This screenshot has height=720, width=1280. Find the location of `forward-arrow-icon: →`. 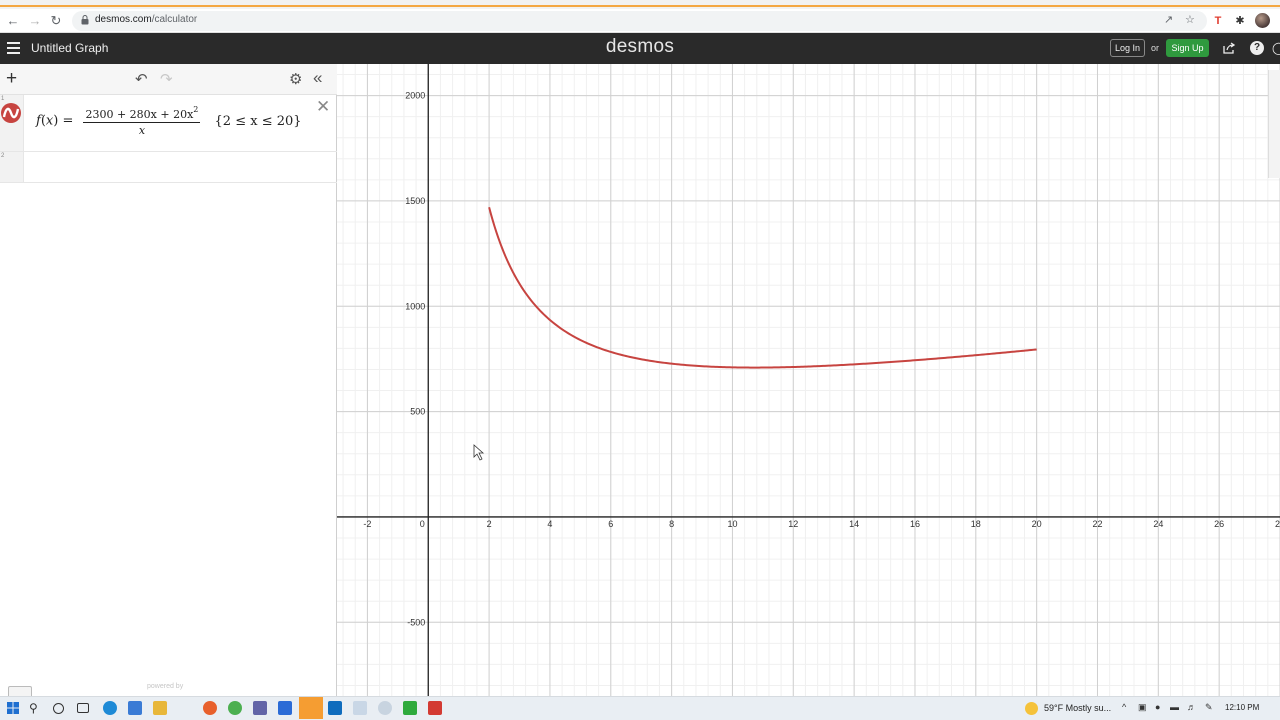

forward-arrow-icon: → is located at coordinates (35, 21).